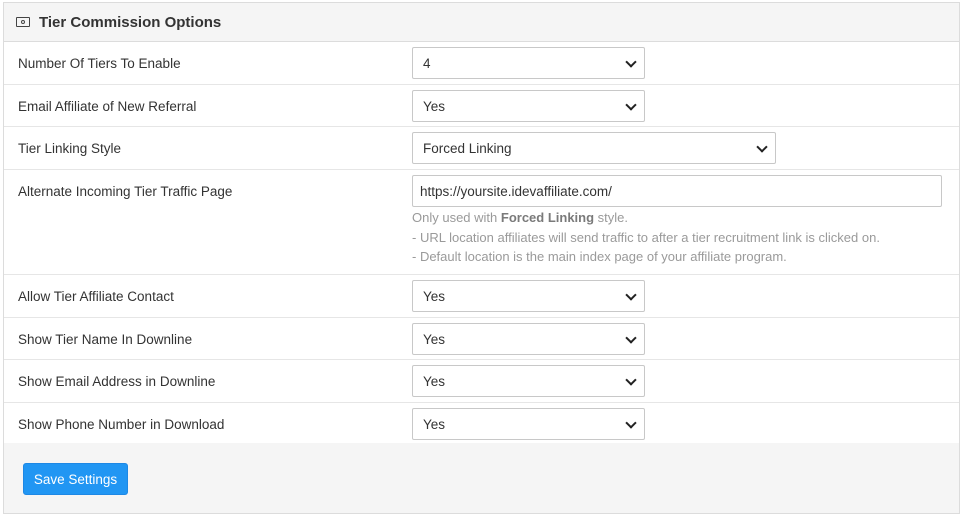 The height and width of the screenshot is (518, 961). Describe the element at coordinates (130, 22) in the screenshot. I see `panel-title: Tier Commission Options` at that location.